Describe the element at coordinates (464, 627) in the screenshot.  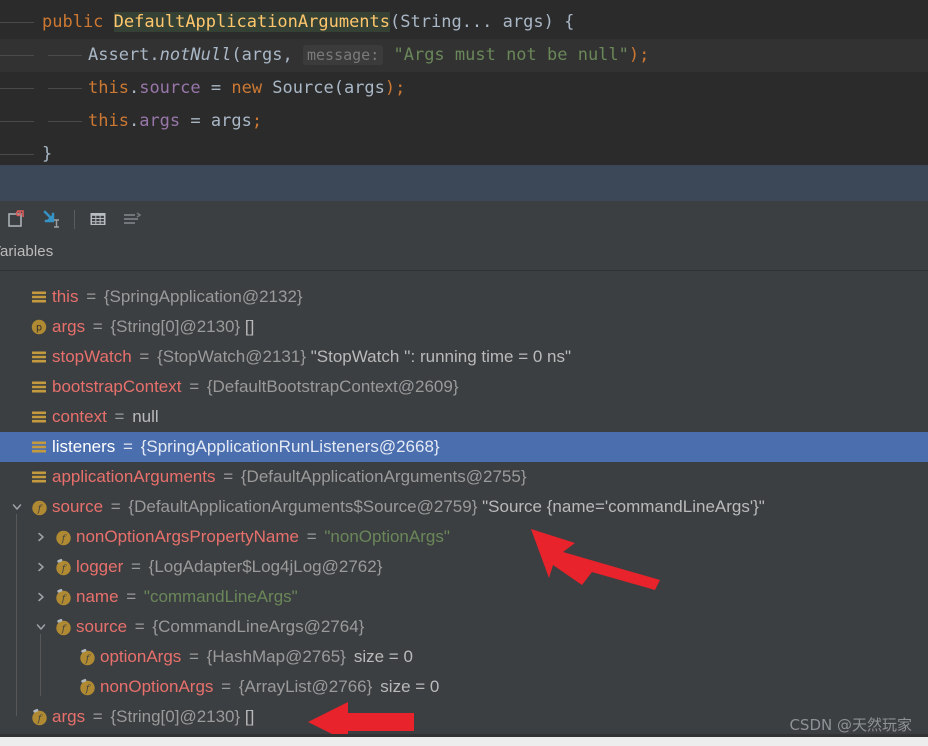
I see `table-row: f source = {CommandLineArgs@2764}` at that location.